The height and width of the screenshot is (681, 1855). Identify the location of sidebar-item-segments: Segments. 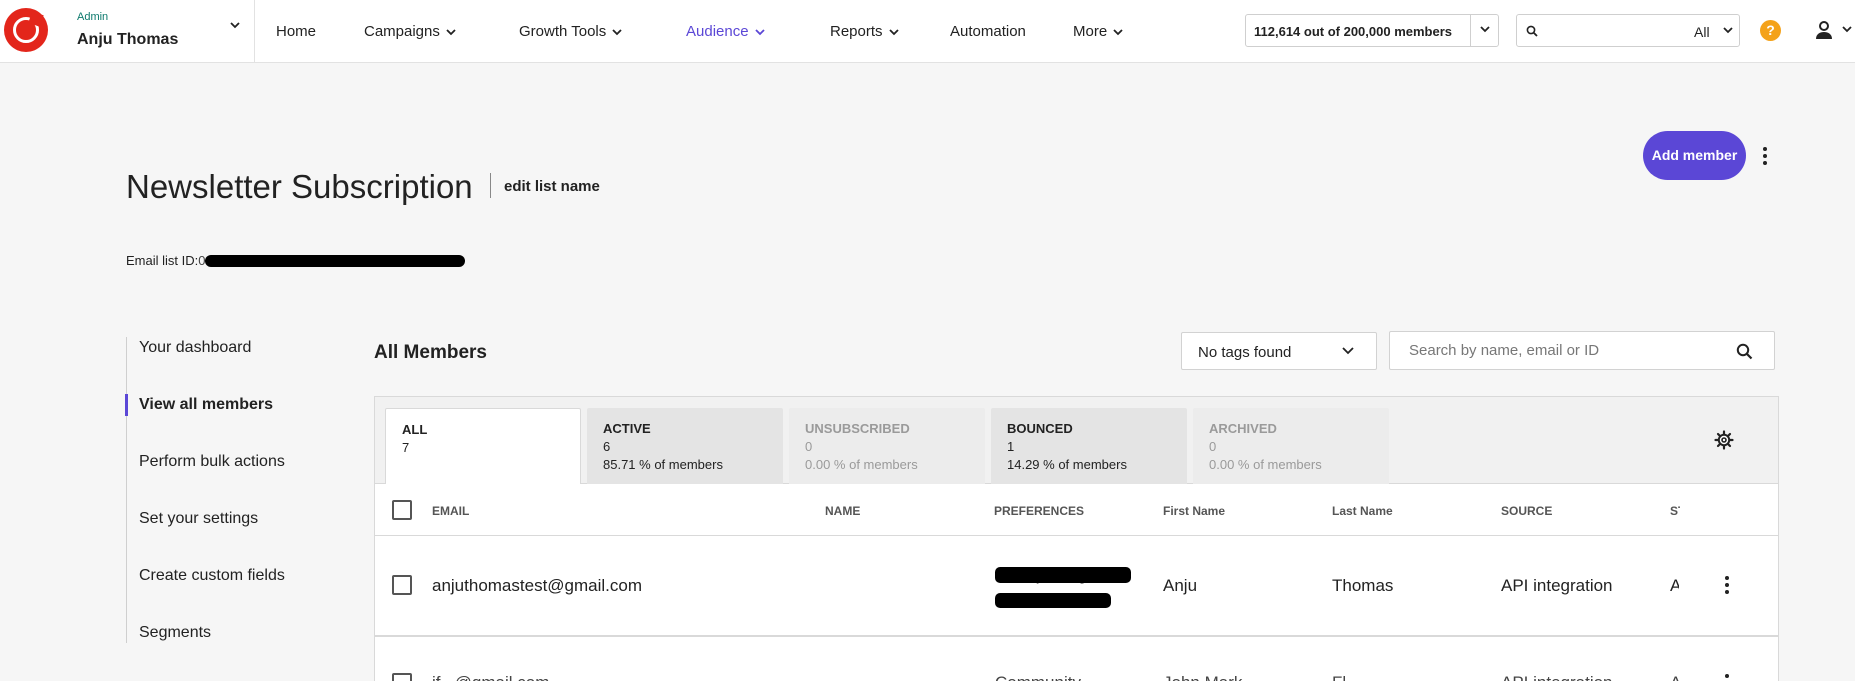
(175, 633).